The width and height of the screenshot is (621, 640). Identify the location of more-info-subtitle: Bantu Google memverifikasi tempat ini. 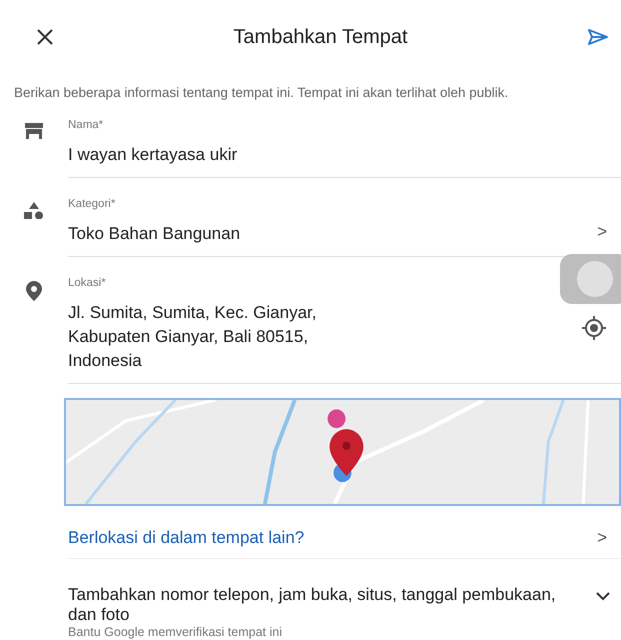
(175, 632).